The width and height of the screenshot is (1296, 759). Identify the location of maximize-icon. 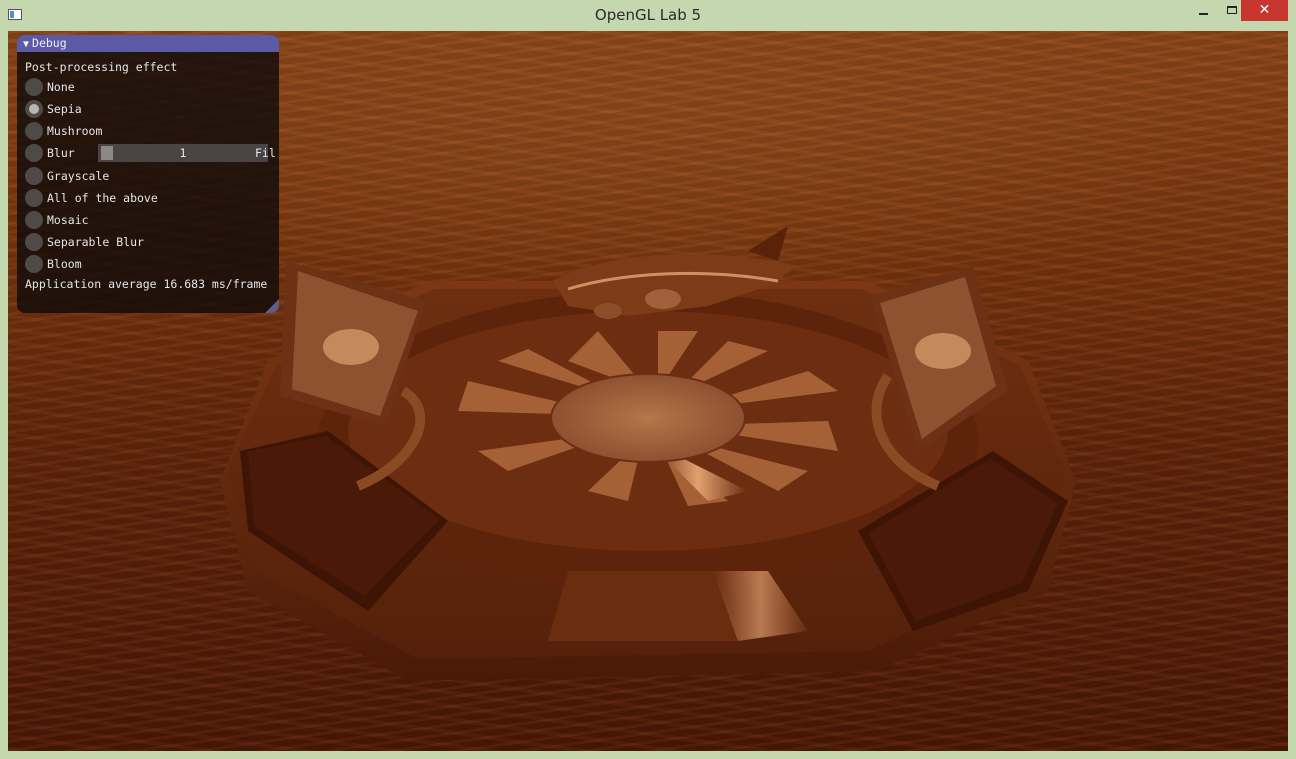
(1232, 10).